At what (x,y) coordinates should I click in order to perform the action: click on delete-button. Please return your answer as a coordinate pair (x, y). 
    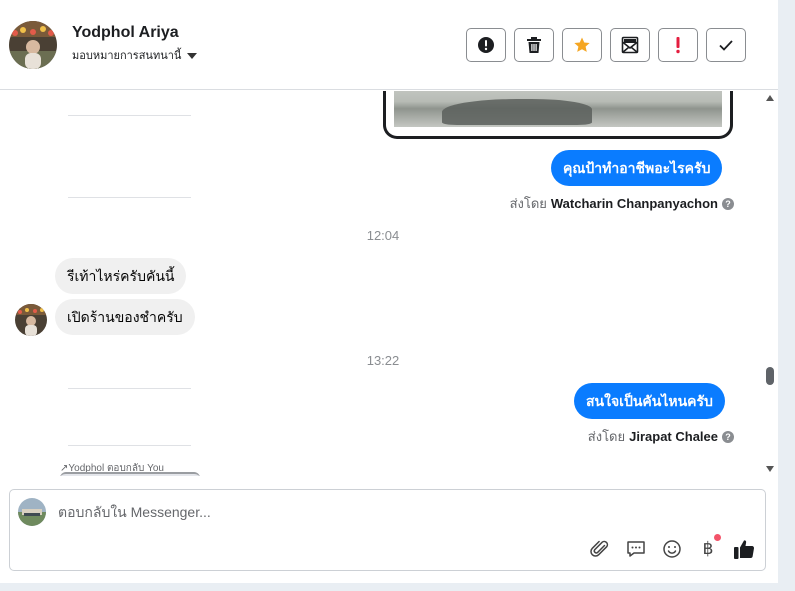
    Looking at the image, I should click on (534, 45).